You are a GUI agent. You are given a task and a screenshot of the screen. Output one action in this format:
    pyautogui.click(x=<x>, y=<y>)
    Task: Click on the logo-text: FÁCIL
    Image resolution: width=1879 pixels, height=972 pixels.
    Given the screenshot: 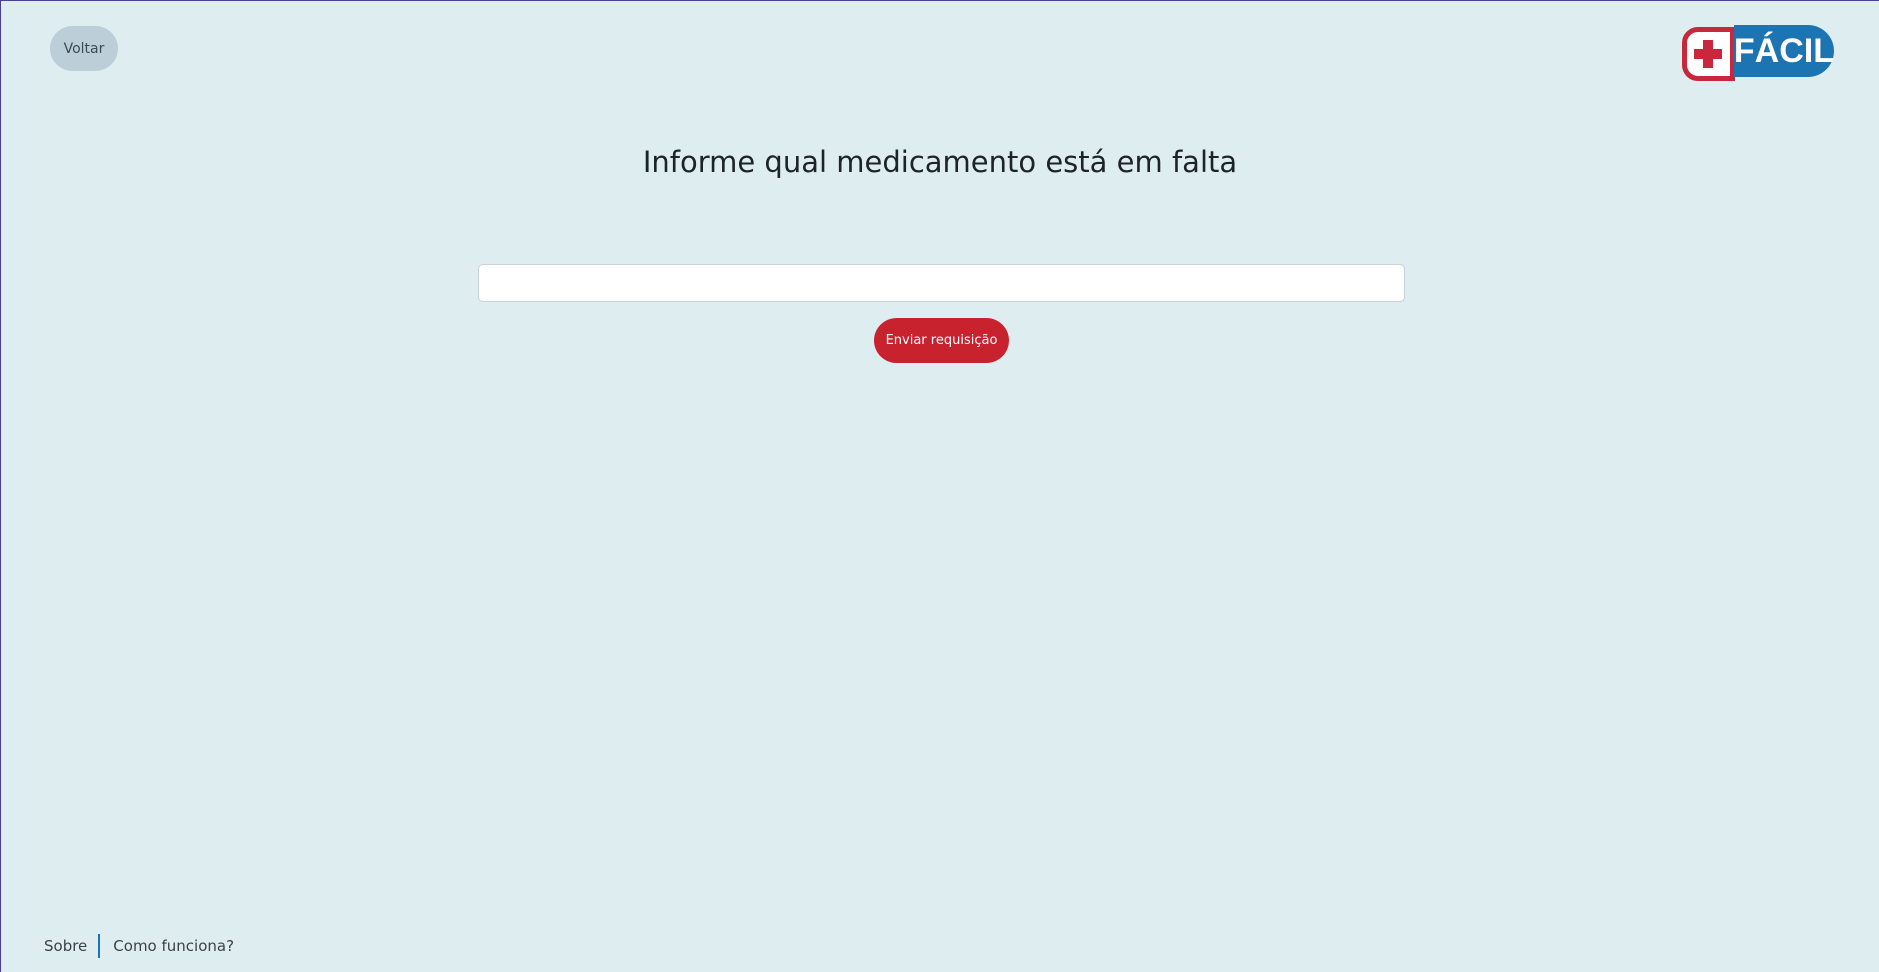 What is the action you would take?
    pyautogui.click(x=1783, y=51)
    